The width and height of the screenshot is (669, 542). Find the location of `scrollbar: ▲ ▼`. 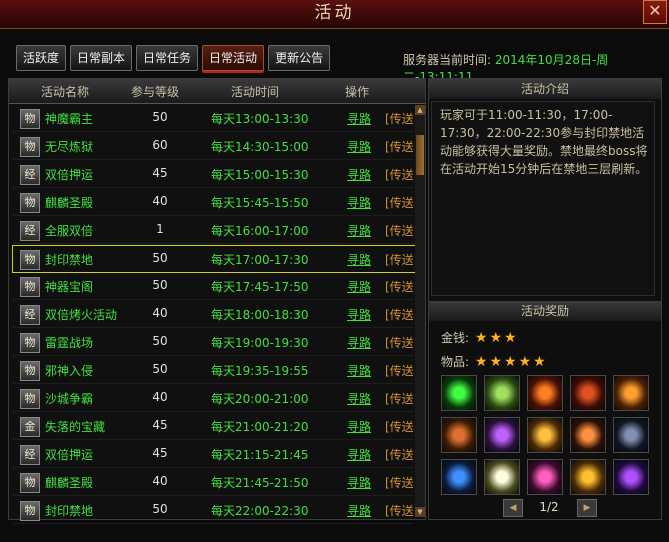

scrollbar: ▲ ▼ is located at coordinates (420, 311).